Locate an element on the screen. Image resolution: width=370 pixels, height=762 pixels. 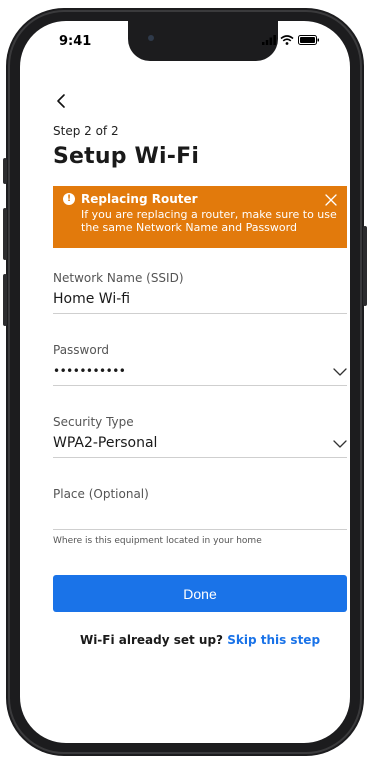
security-type-field: Security Type WPA2-Personal is located at coordinates (200, 436).